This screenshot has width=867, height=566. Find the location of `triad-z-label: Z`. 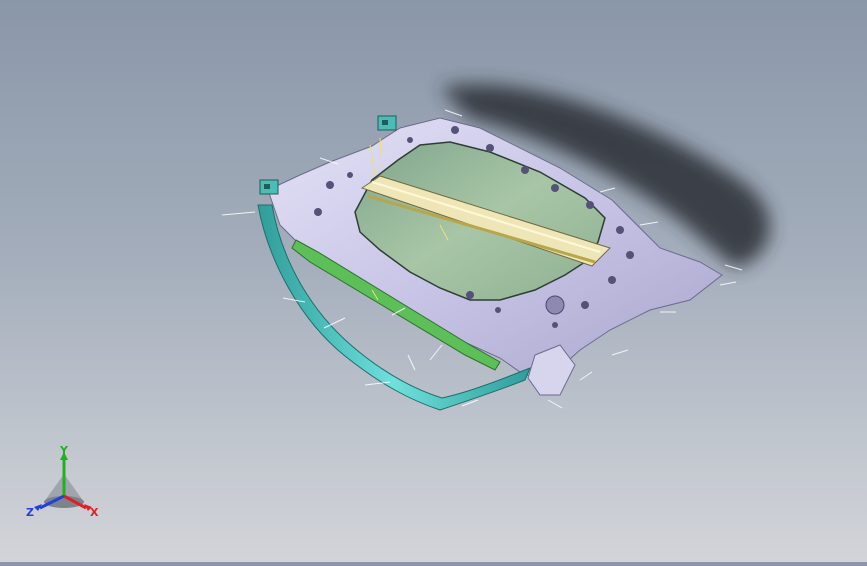

triad-z-label: Z is located at coordinates (30, 512).